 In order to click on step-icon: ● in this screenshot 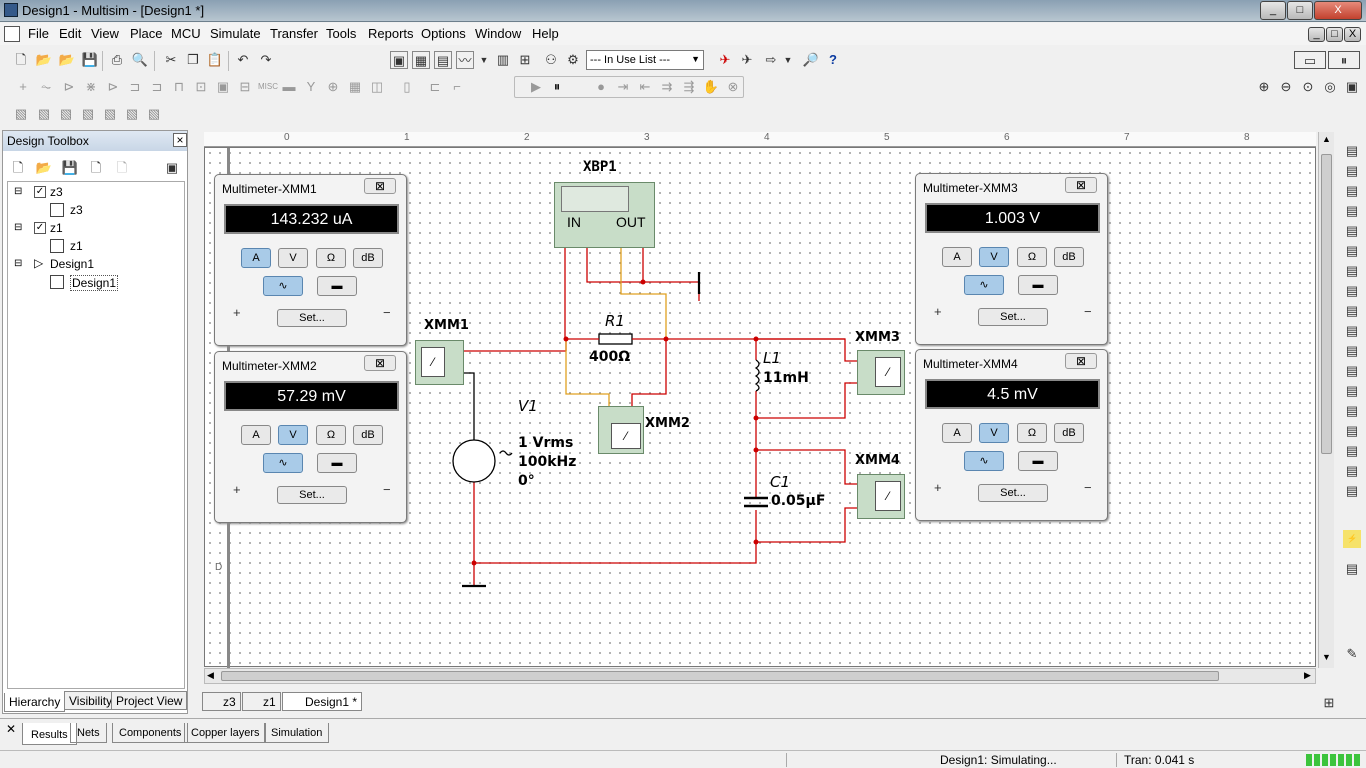, I will do `click(601, 87)`.